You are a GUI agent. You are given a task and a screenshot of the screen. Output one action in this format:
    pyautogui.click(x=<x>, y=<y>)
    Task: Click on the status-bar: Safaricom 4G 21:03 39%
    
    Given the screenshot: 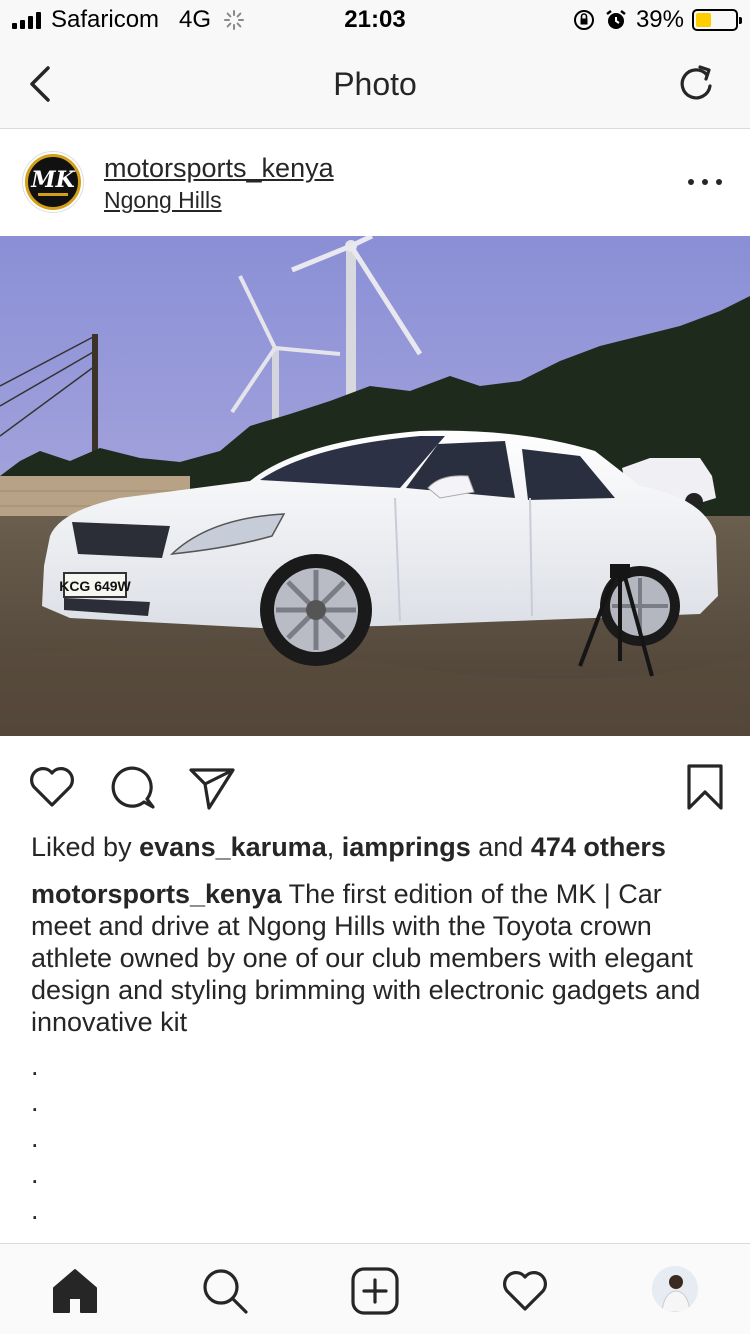 What is the action you would take?
    pyautogui.click(x=375, y=20)
    